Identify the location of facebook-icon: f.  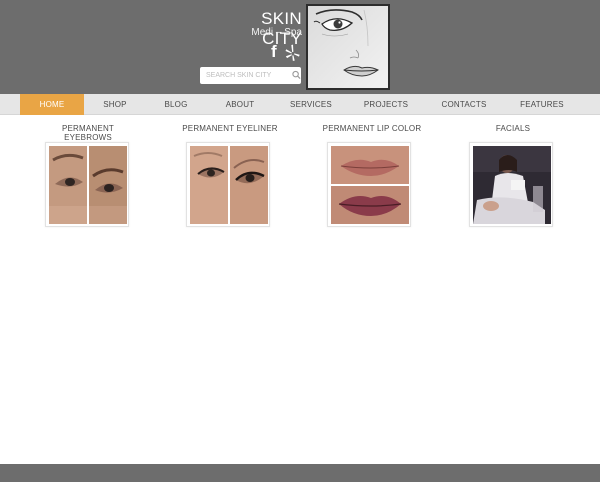
(274, 52).